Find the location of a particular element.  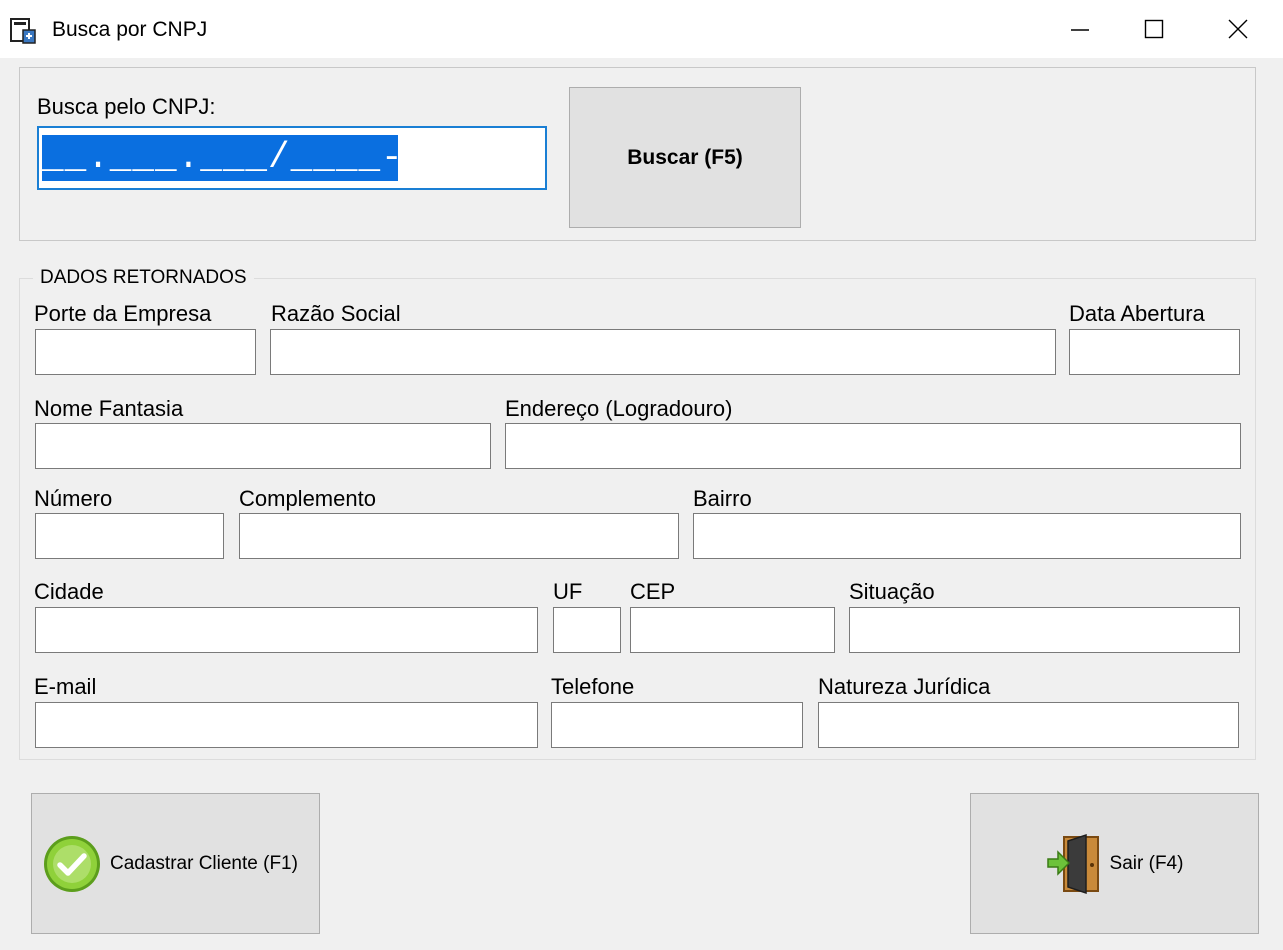

buscar-button: Buscar (F5) is located at coordinates (685, 157).